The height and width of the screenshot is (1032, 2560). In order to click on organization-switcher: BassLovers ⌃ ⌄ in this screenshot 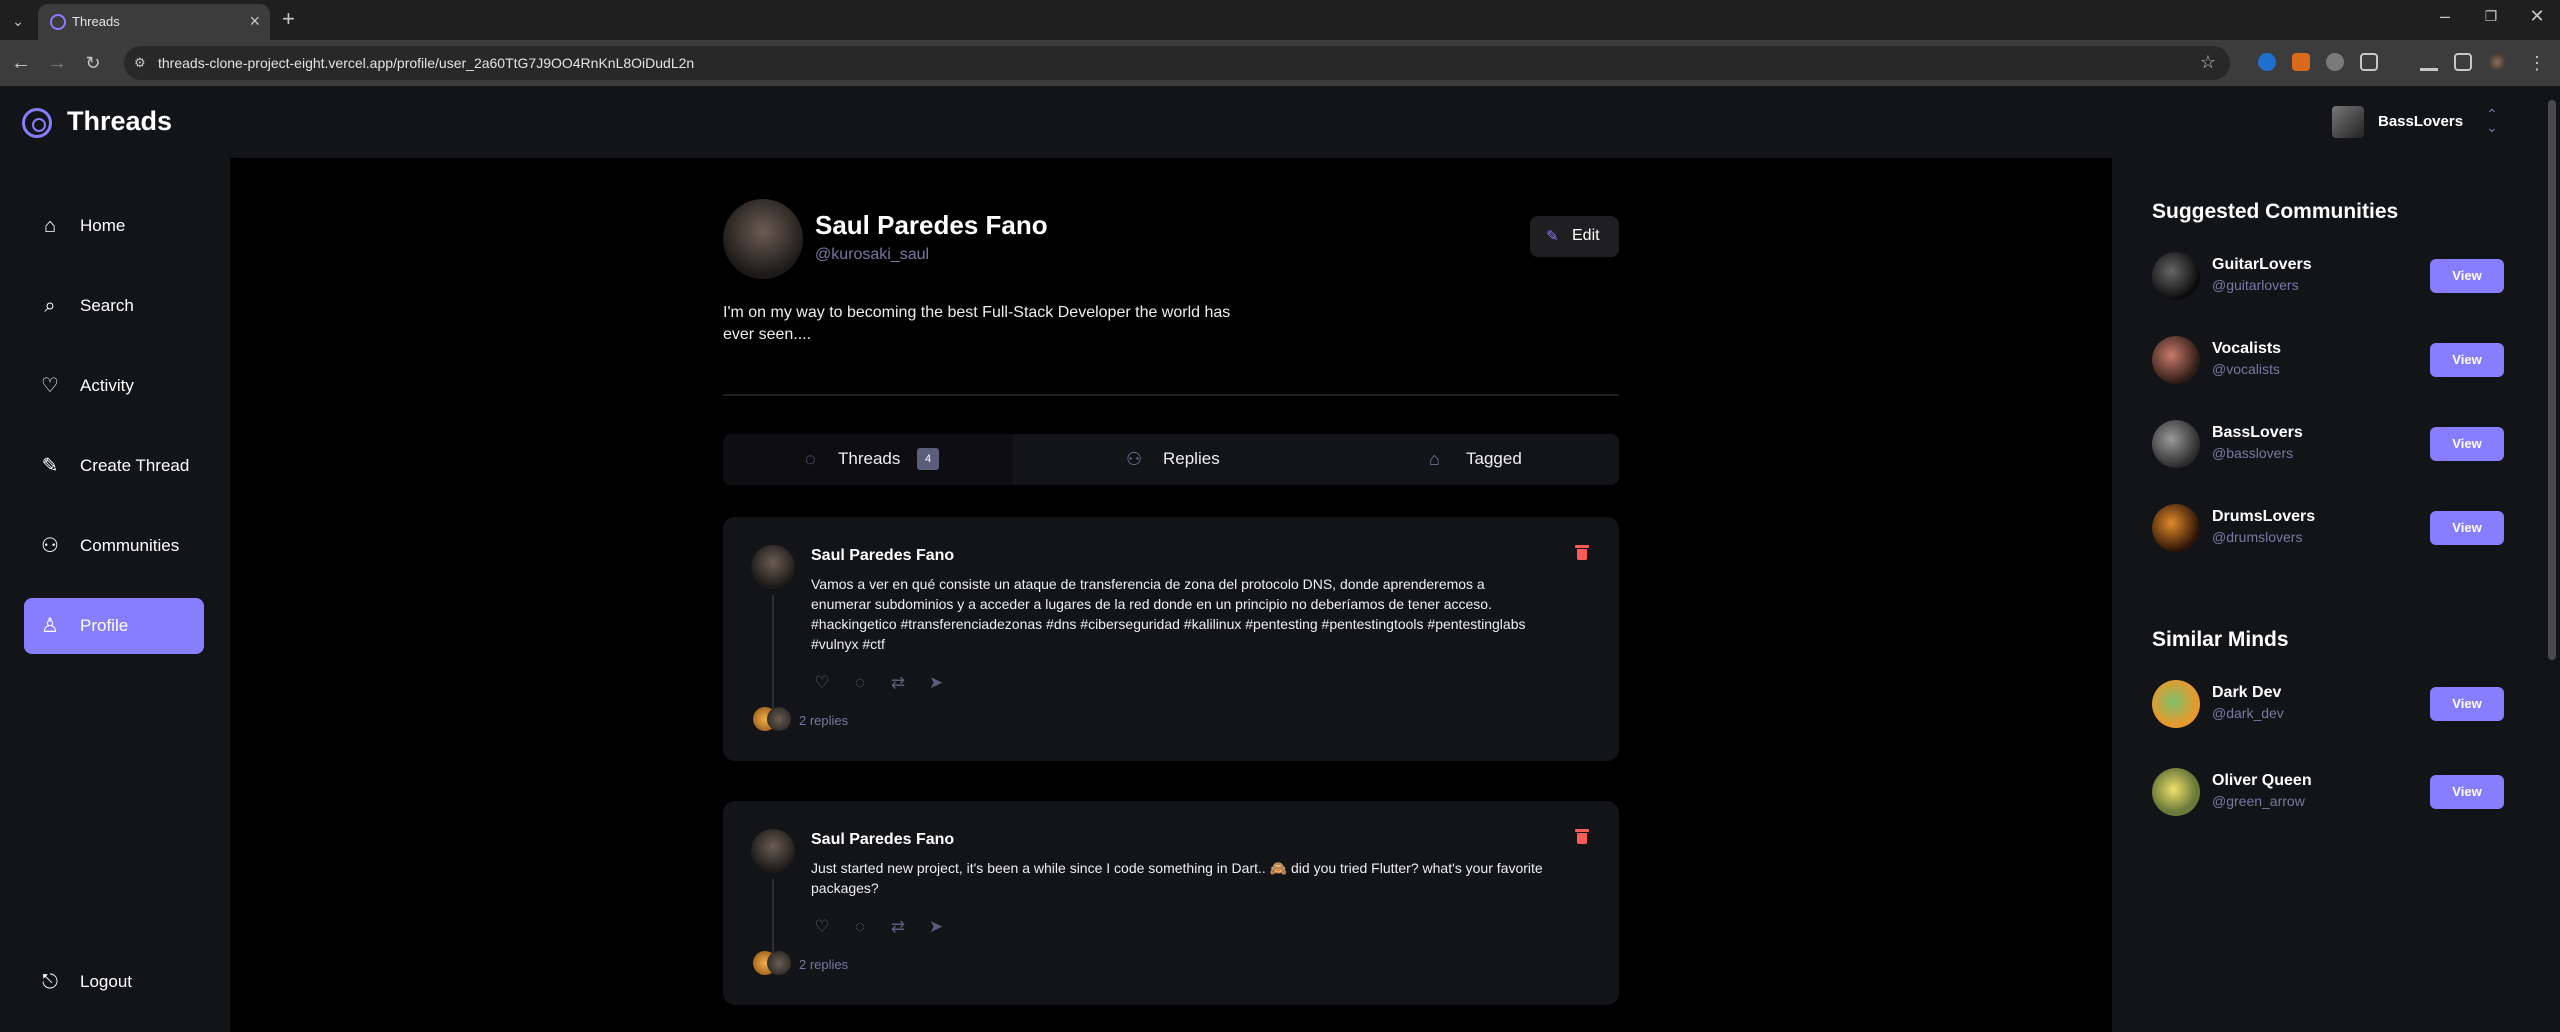, I will do `click(2427, 122)`.